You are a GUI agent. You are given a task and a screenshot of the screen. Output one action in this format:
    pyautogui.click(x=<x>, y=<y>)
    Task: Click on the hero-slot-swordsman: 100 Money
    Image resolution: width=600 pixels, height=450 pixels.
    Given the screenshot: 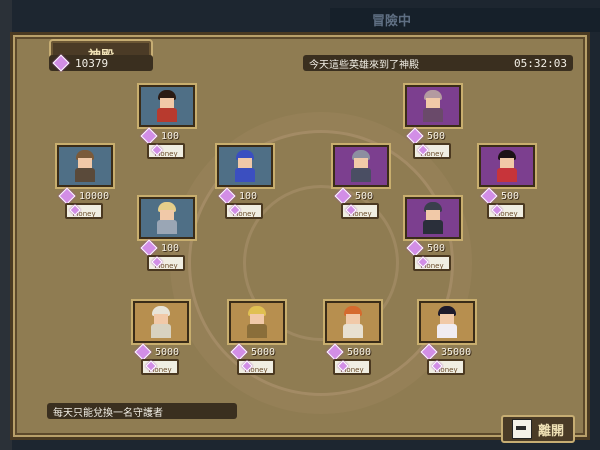 What is the action you would take?
    pyautogui.click(x=168, y=121)
    